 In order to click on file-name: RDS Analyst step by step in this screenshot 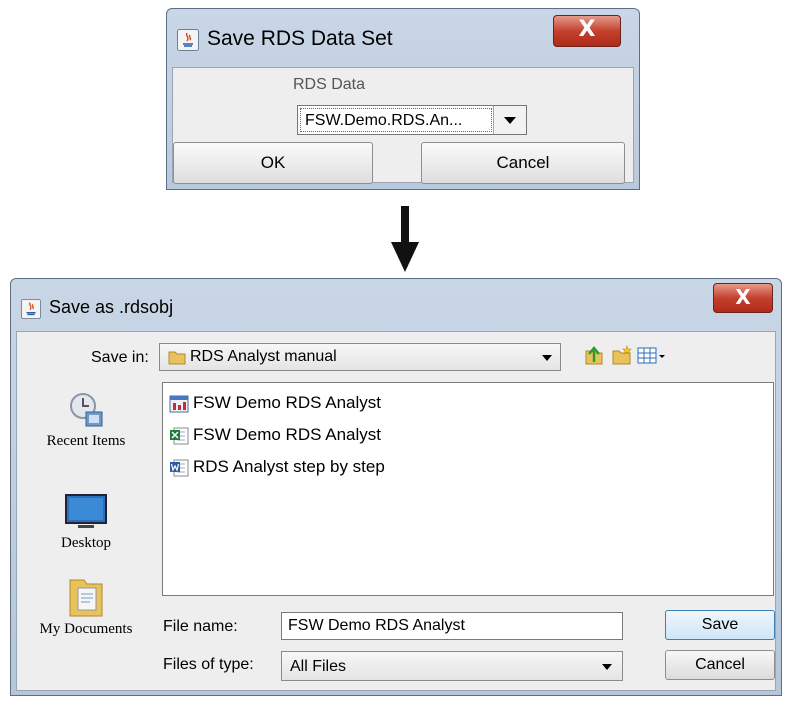, I will do `click(289, 466)`.